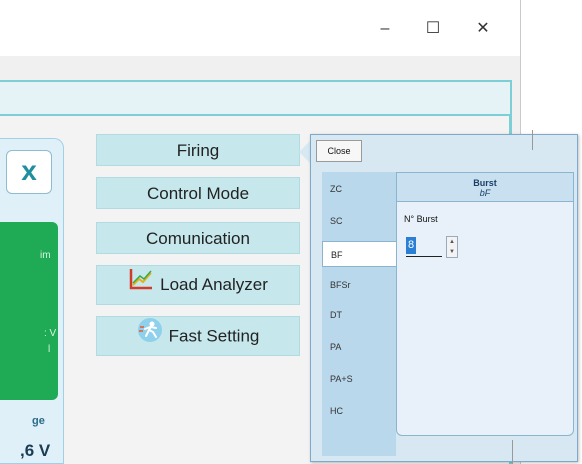 The image size is (582, 464). I want to click on status-text-1: im, so click(45, 255).